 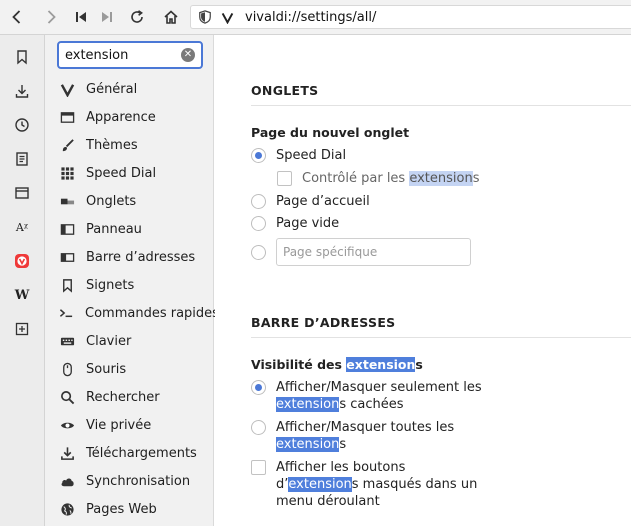 What do you see at coordinates (121, 55) in the screenshot?
I see `search-input` at bounding box center [121, 55].